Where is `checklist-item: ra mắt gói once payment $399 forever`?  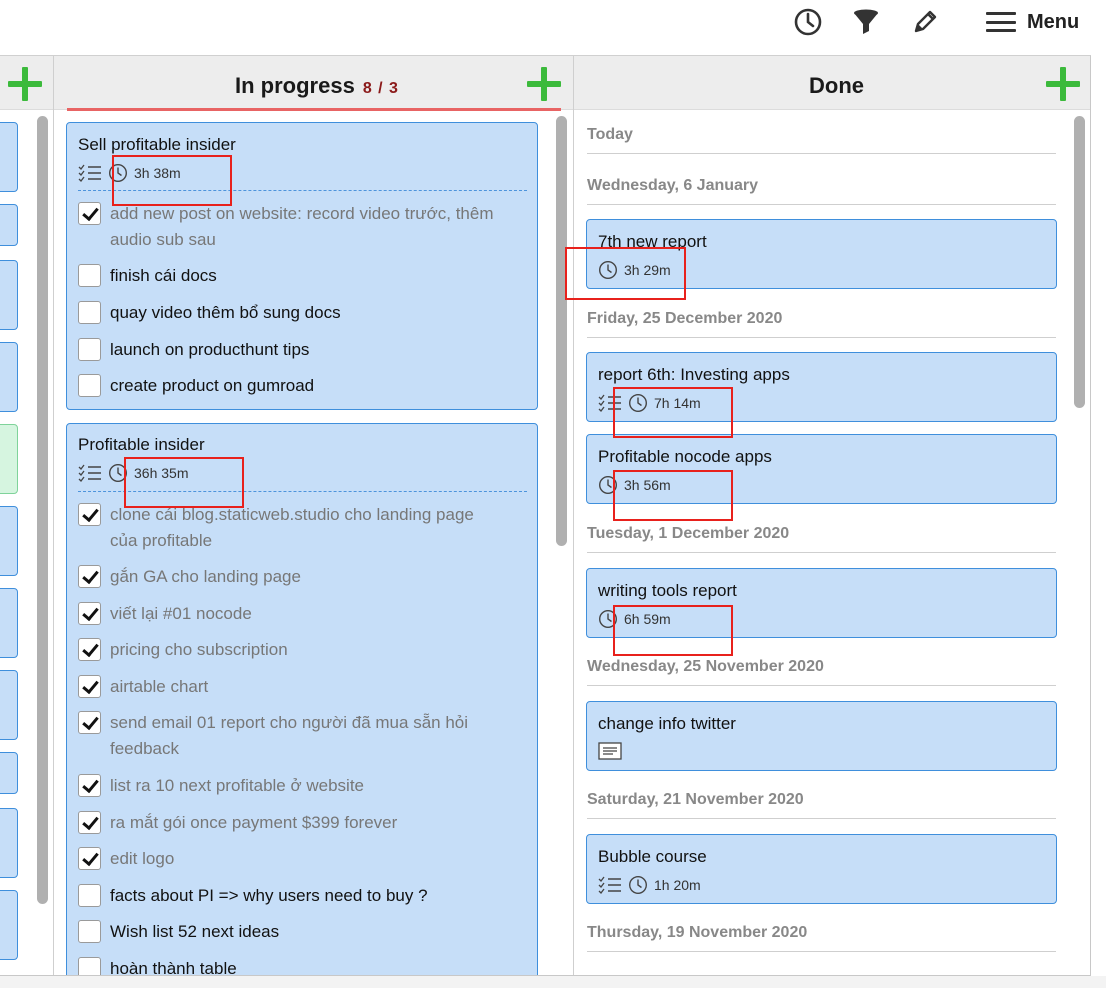
checklist-item: ra mắt gói once payment $399 forever is located at coordinates (237, 823).